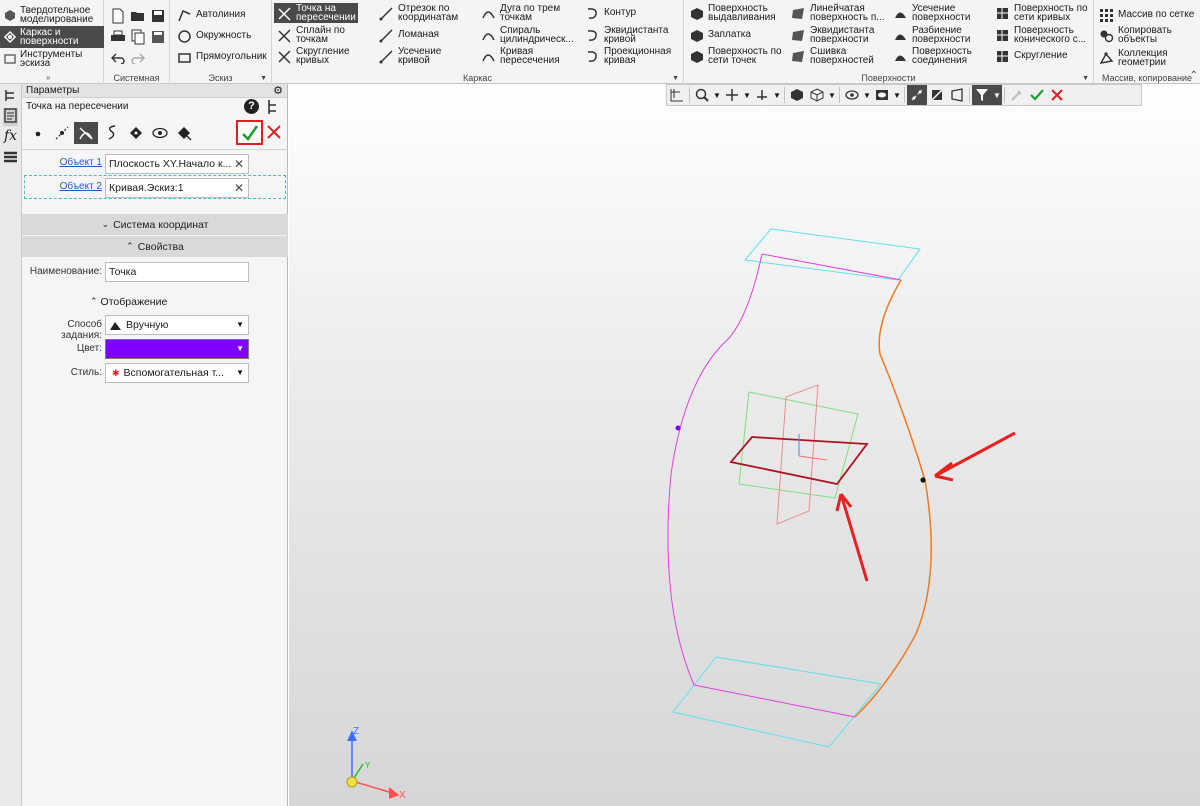  I want to click on wireframe-view-icon, so click(817, 95).